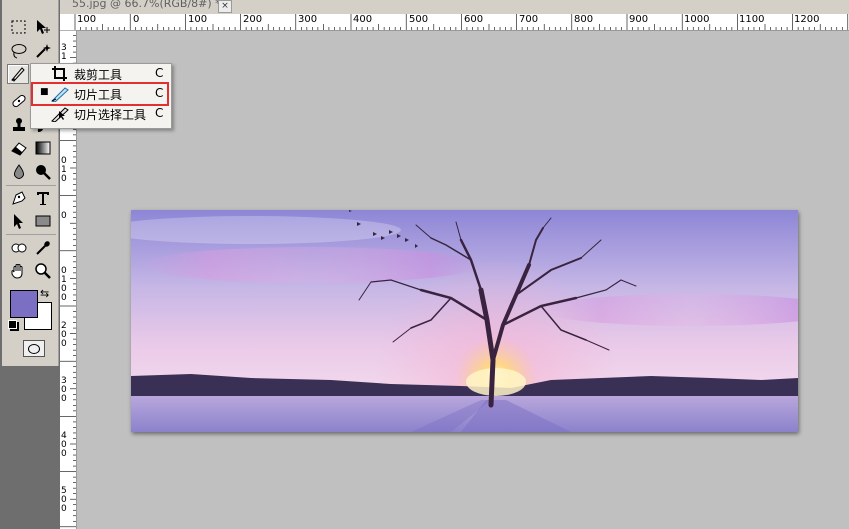 Image resolution: width=849 pixels, height=529 pixels. I want to click on ruler-label: 200, so click(253, 19).